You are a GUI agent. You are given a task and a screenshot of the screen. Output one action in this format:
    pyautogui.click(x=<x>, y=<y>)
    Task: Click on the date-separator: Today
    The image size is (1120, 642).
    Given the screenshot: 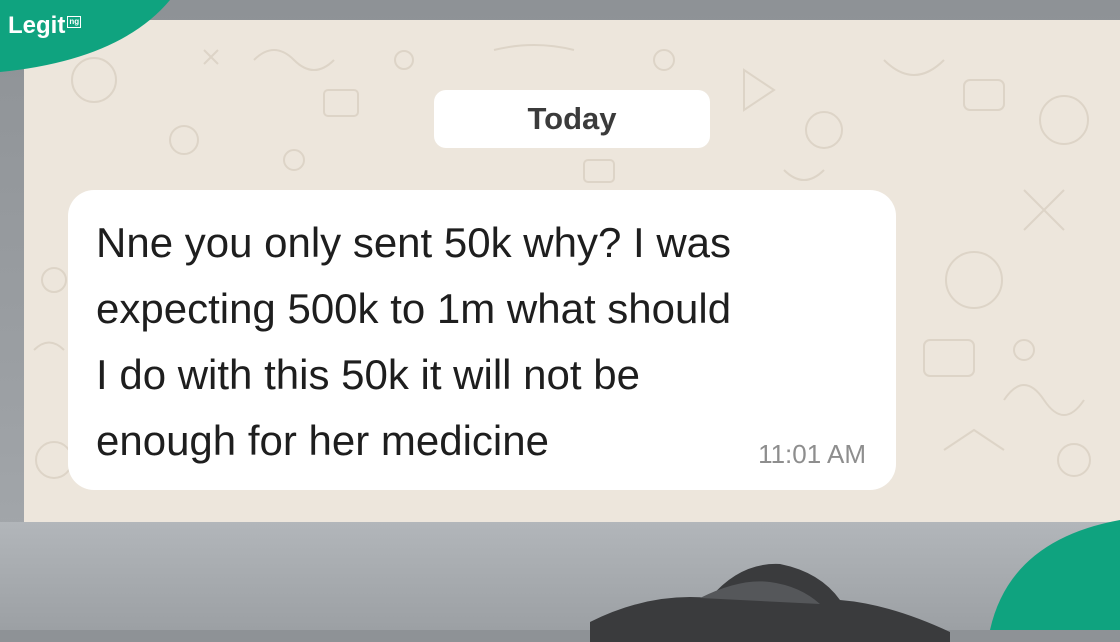 What is the action you would take?
    pyautogui.click(x=572, y=119)
    